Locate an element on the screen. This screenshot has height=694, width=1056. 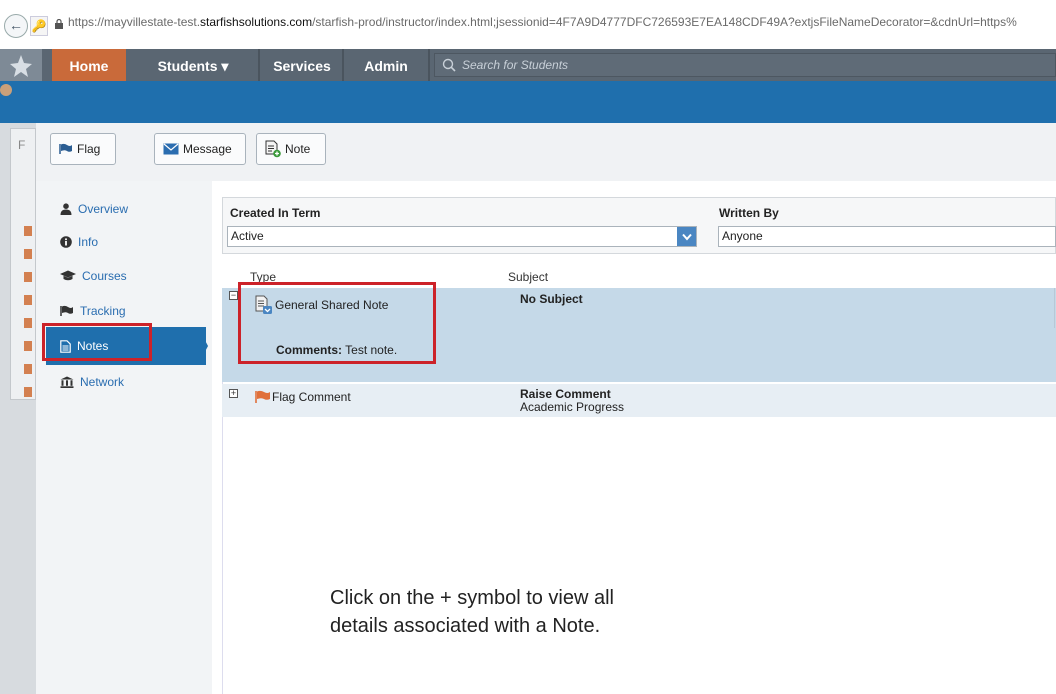
search-placeholder: Search for Students is located at coordinates (515, 65).